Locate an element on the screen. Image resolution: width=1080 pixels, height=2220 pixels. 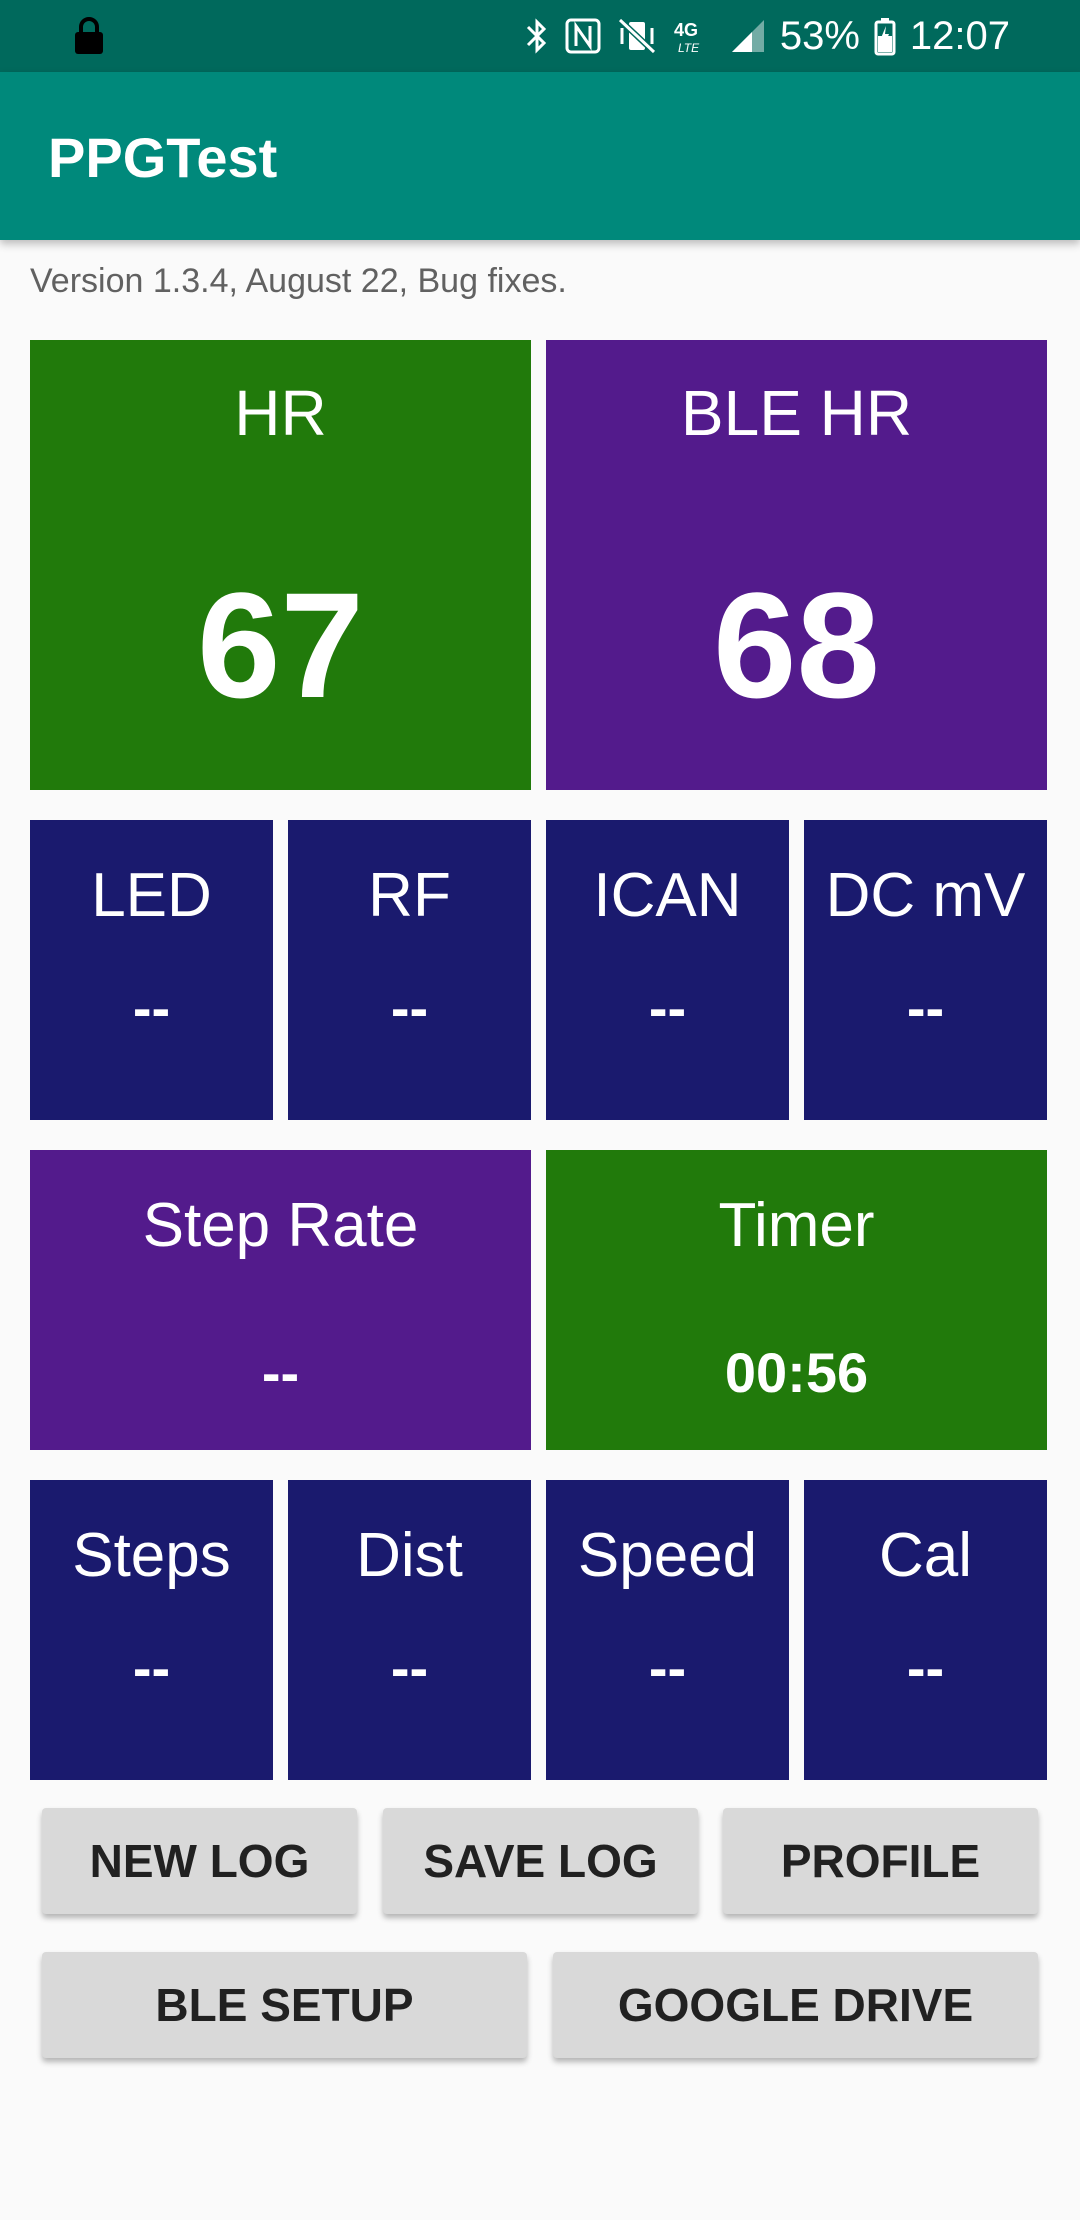
timer-value: 00:56 is located at coordinates (796, 1372).